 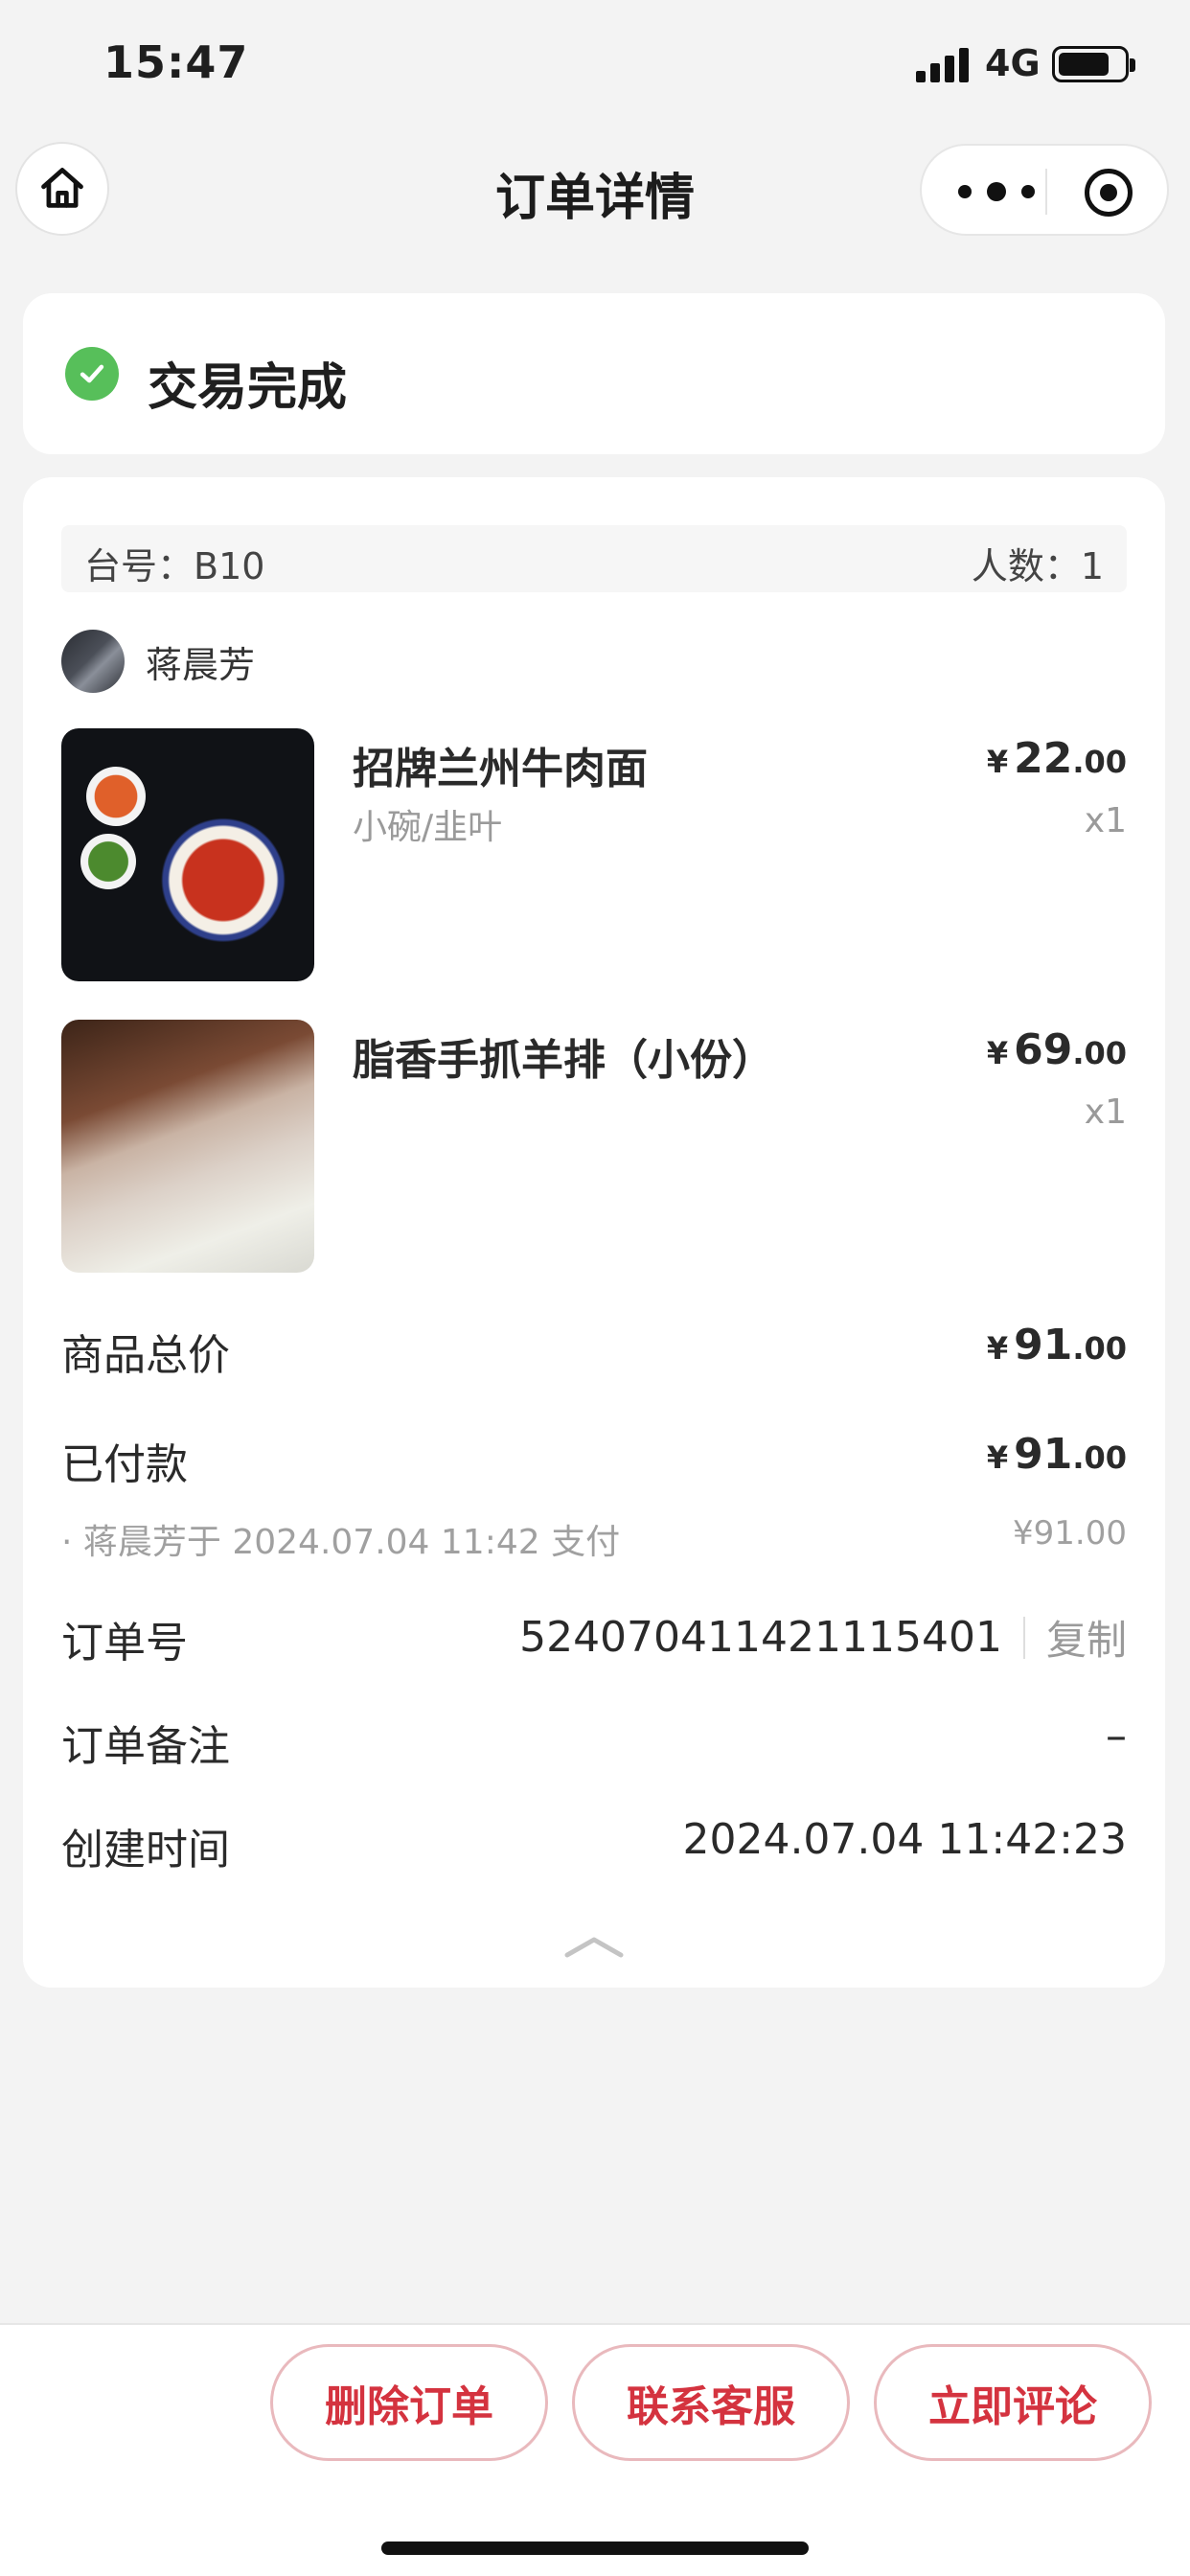 I want to click on customer-row: 蒋晨芳, so click(x=158, y=661).